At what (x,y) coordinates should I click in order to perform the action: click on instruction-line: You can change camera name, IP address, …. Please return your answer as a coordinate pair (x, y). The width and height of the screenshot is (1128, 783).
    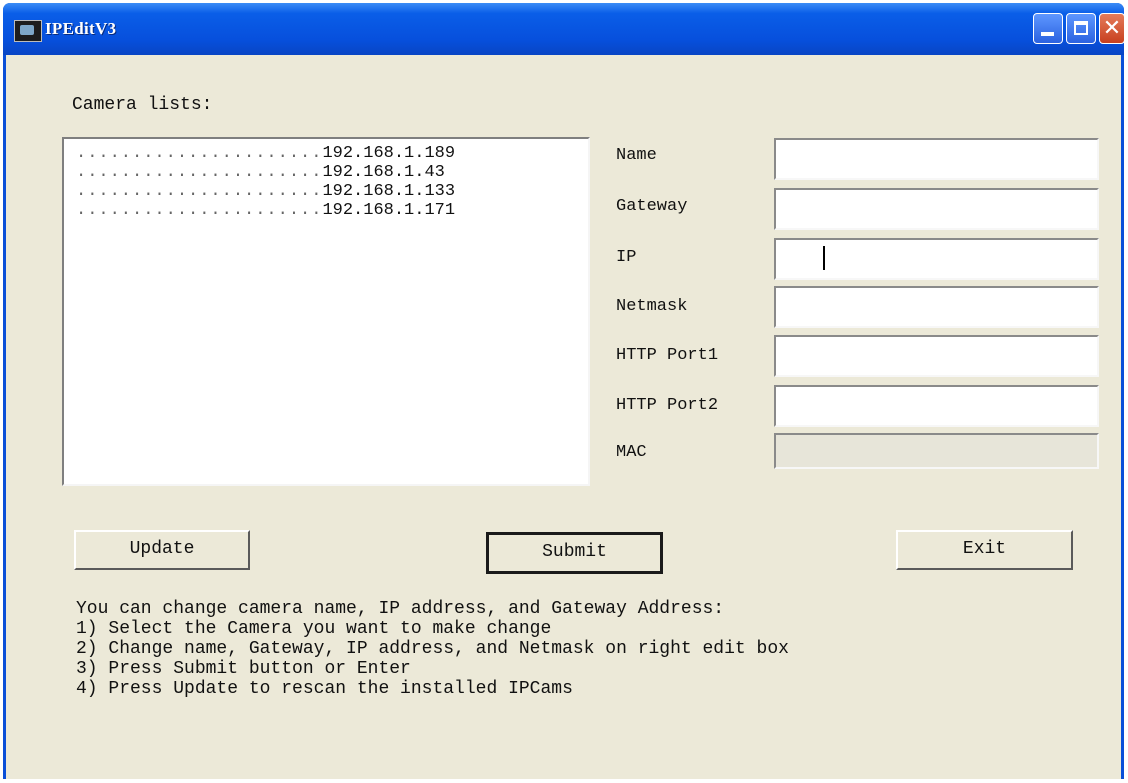
    Looking at the image, I should click on (400, 609).